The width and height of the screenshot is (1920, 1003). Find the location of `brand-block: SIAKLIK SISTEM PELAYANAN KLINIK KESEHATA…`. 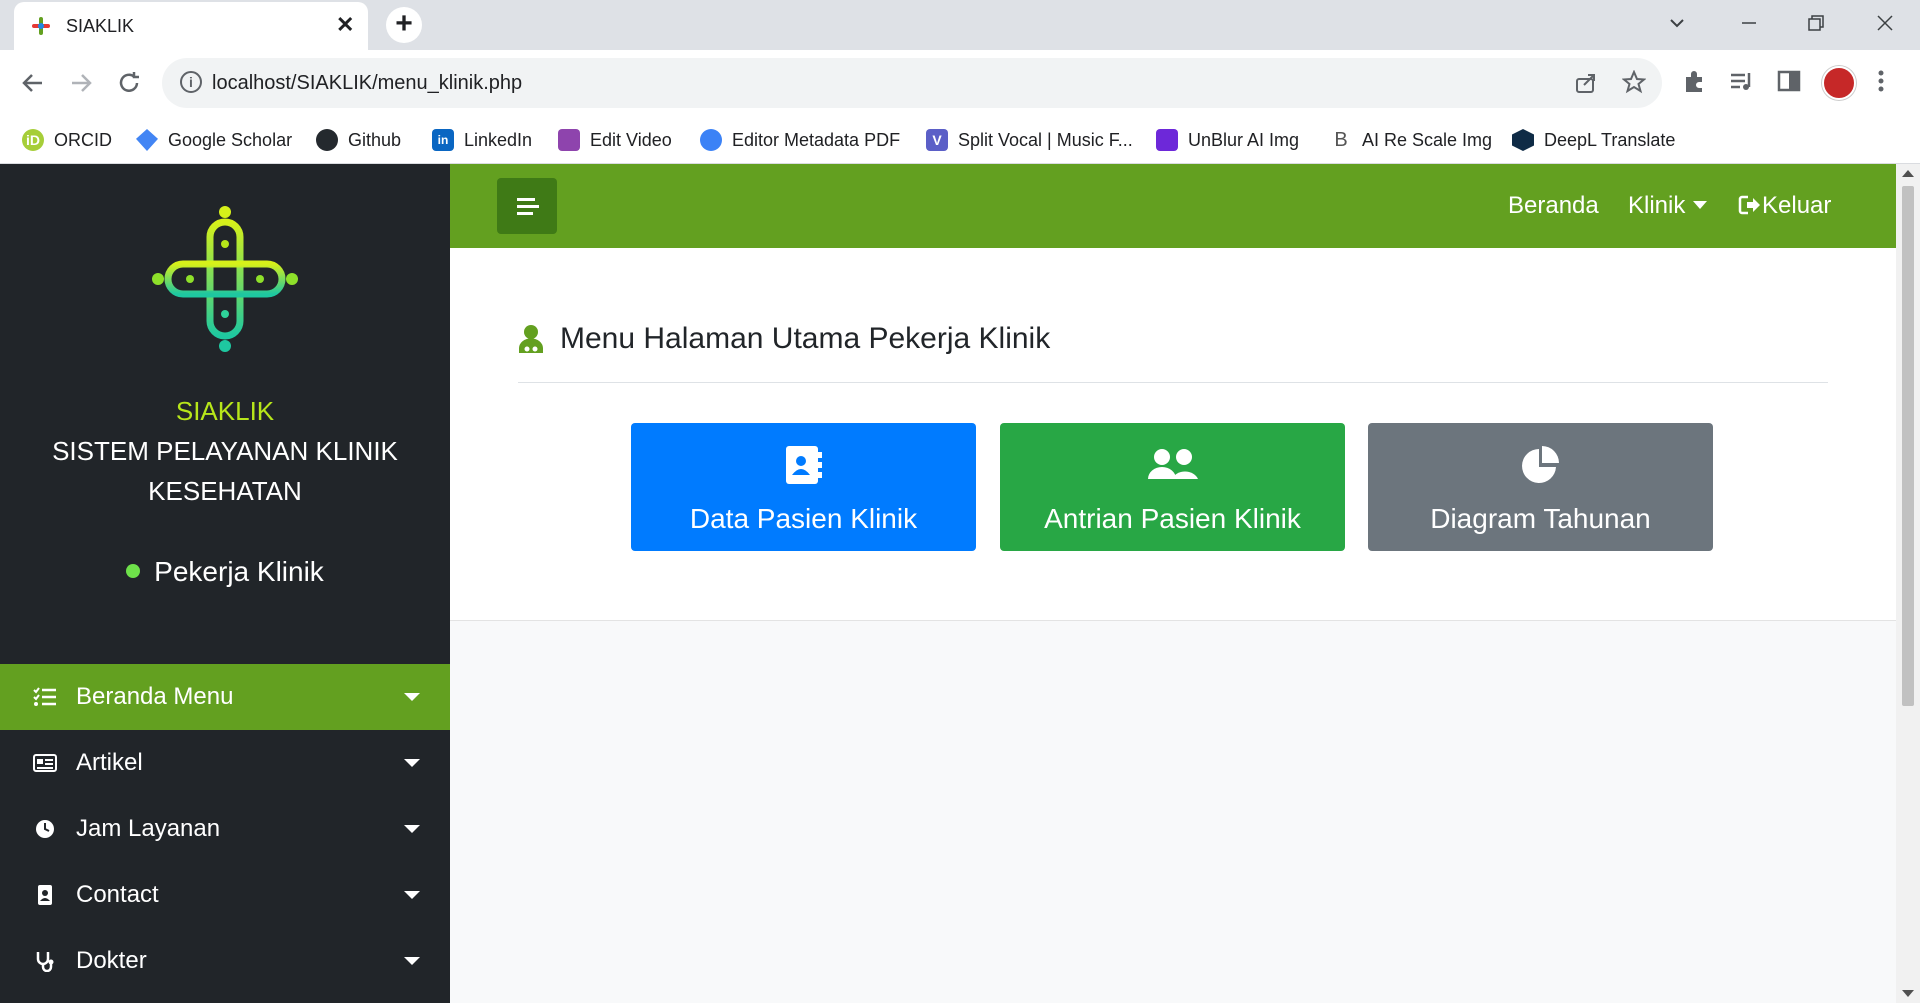

brand-block: SIAKLIK SISTEM PELAYANAN KLINIK KESEHATA… is located at coordinates (225, 453).